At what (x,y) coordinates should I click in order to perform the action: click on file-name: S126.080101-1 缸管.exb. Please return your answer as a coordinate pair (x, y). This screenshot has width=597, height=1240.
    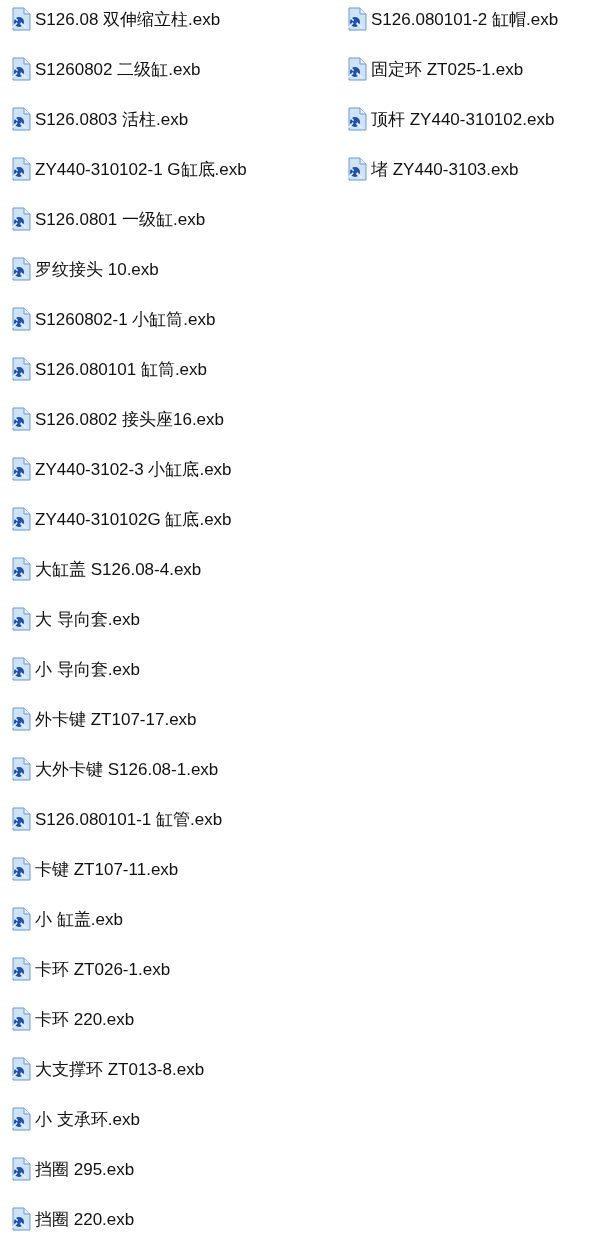
    Looking at the image, I should click on (129, 819).